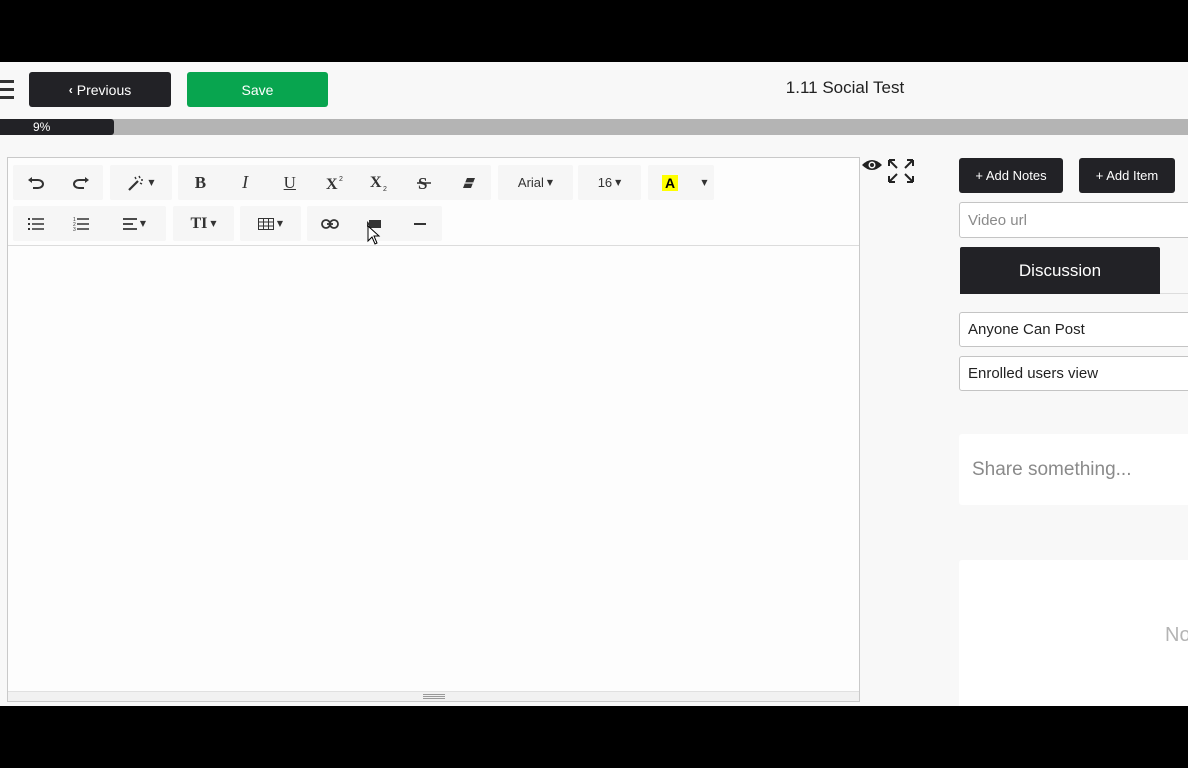 Image resolution: width=1188 pixels, height=768 pixels. I want to click on list-group: 123 ▼, so click(89, 223).